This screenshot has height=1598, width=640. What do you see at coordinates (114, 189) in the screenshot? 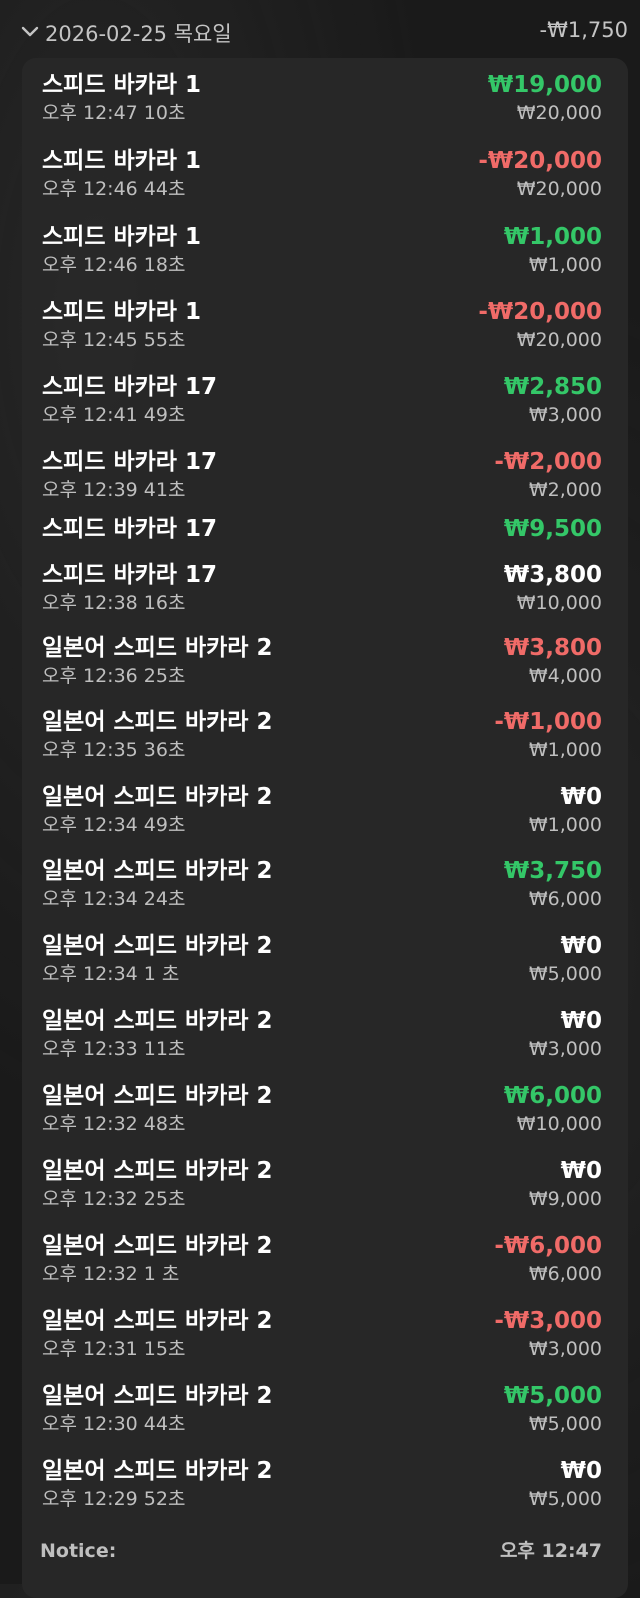
I see `transaction-time: 오후 12:46 44초` at bounding box center [114, 189].